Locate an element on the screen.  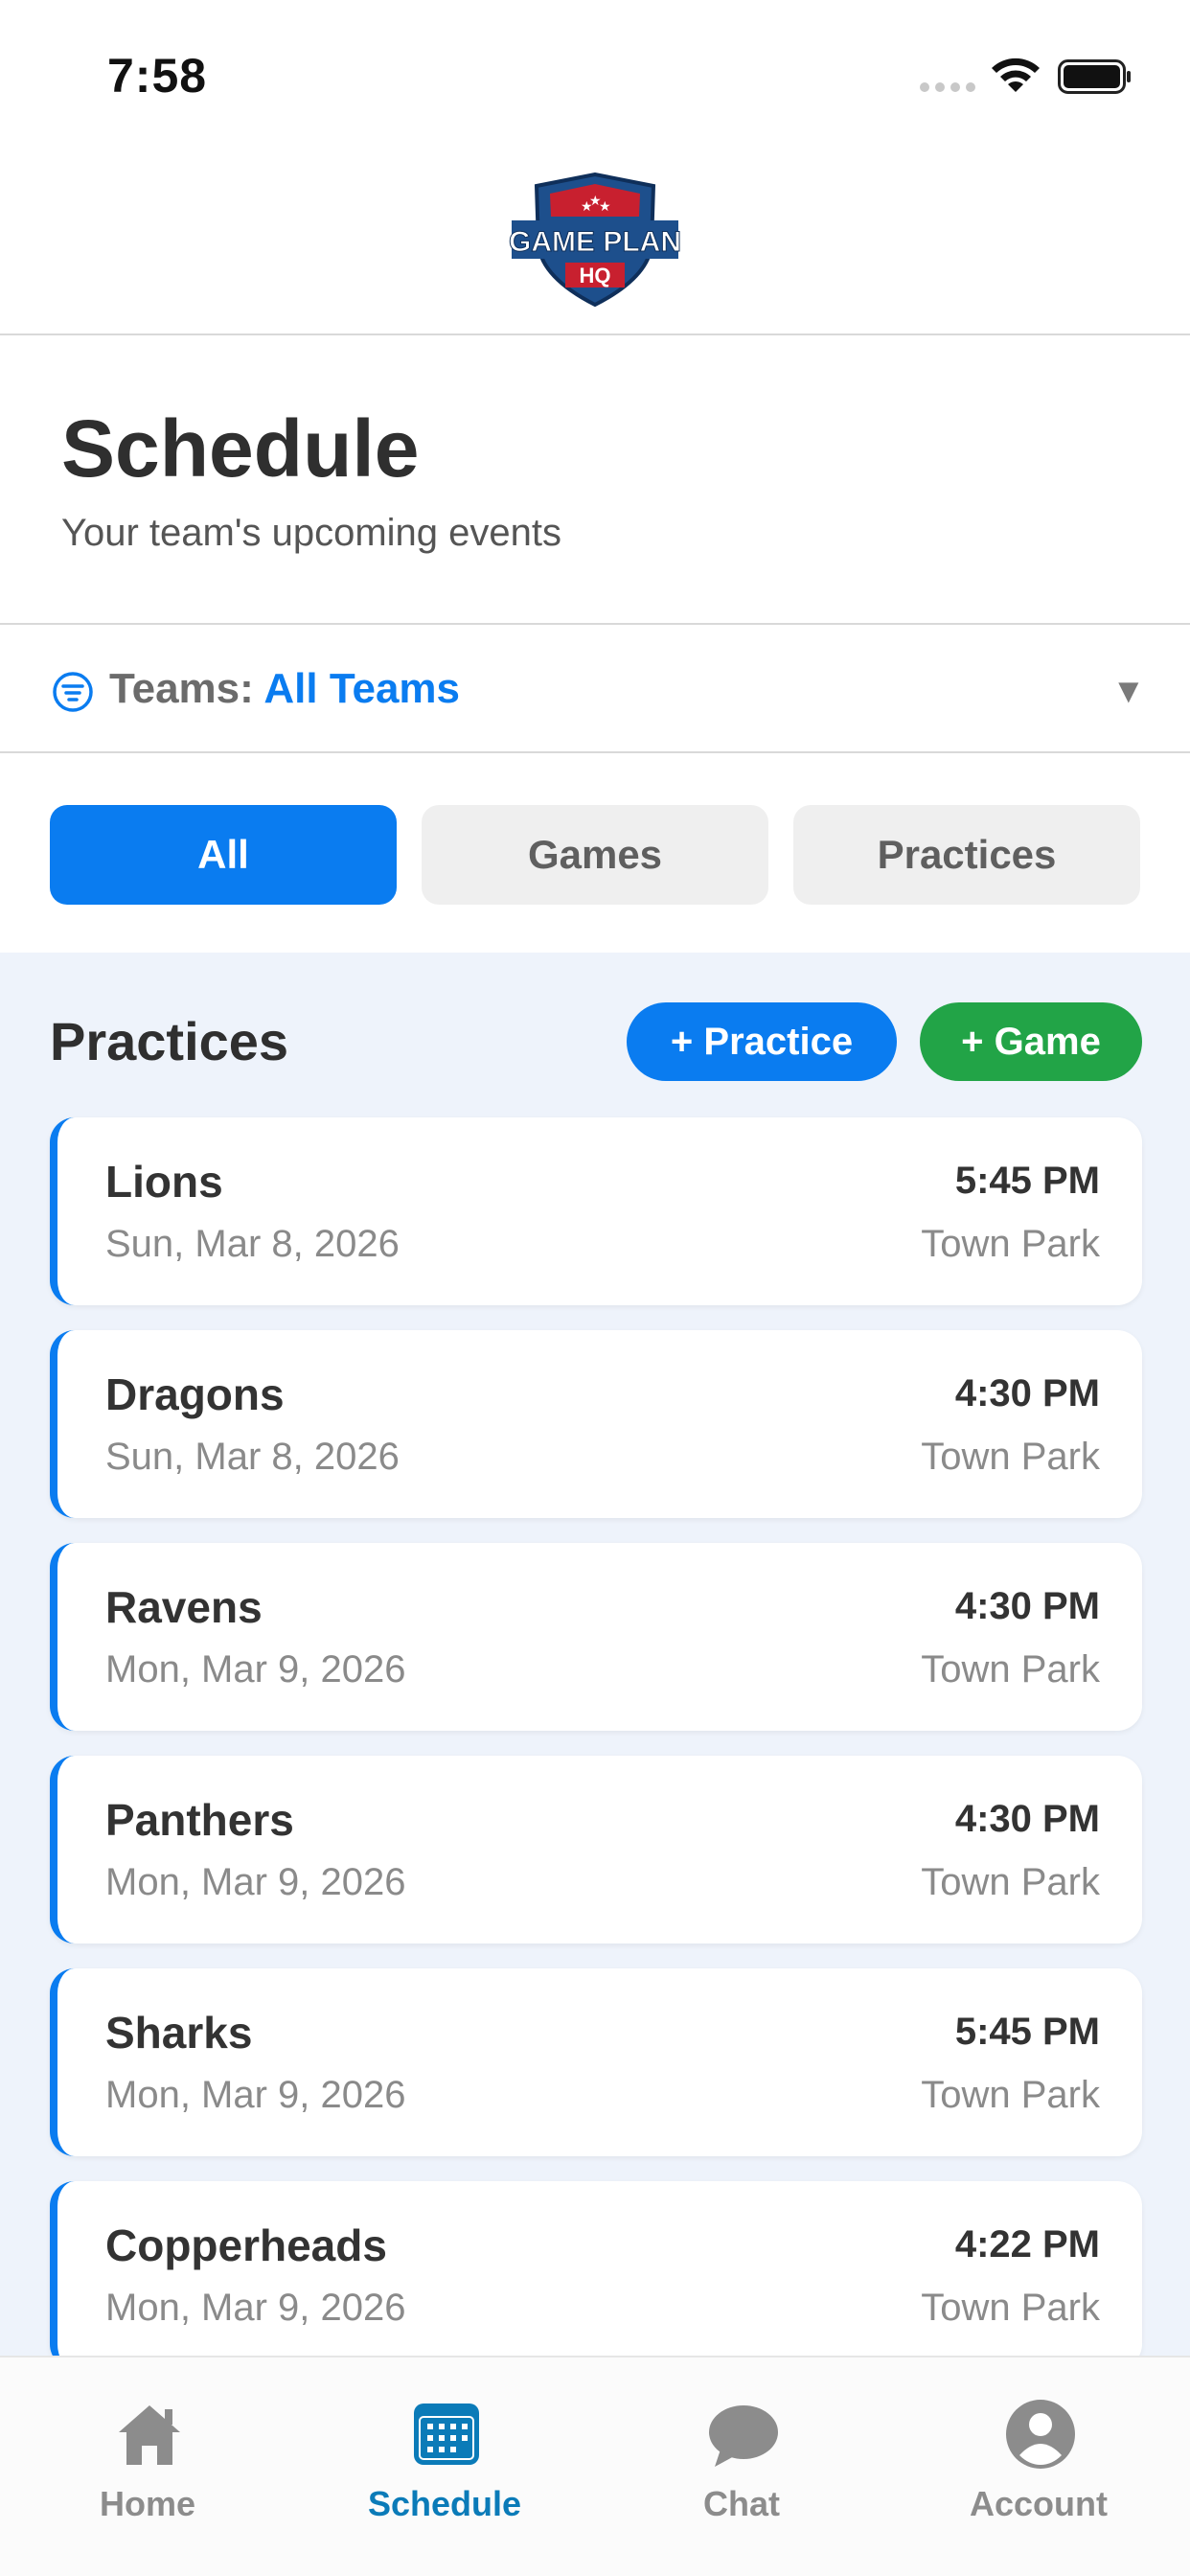
cellular-signal-icon is located at coordinates (948, 86).